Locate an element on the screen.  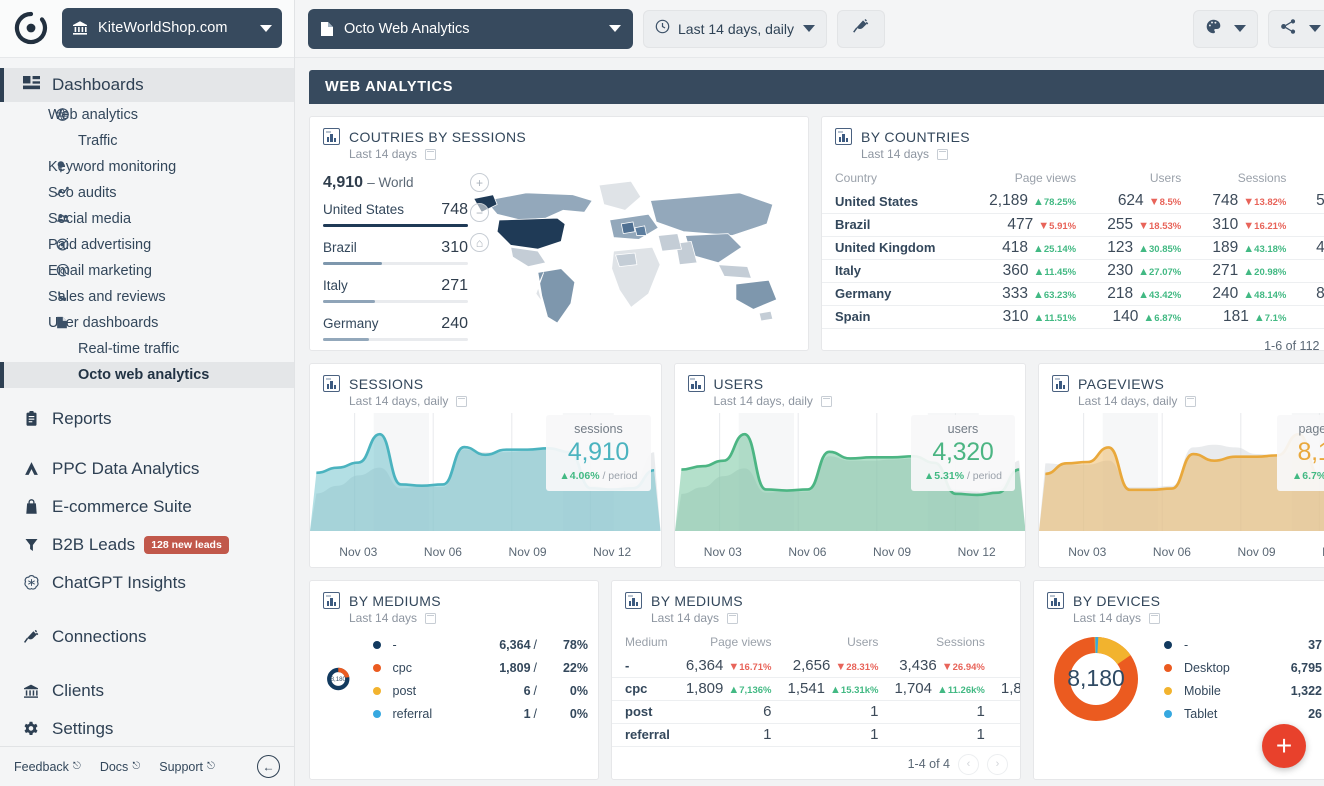
list-item: Germany 240 is located at coordinates (395, 328).